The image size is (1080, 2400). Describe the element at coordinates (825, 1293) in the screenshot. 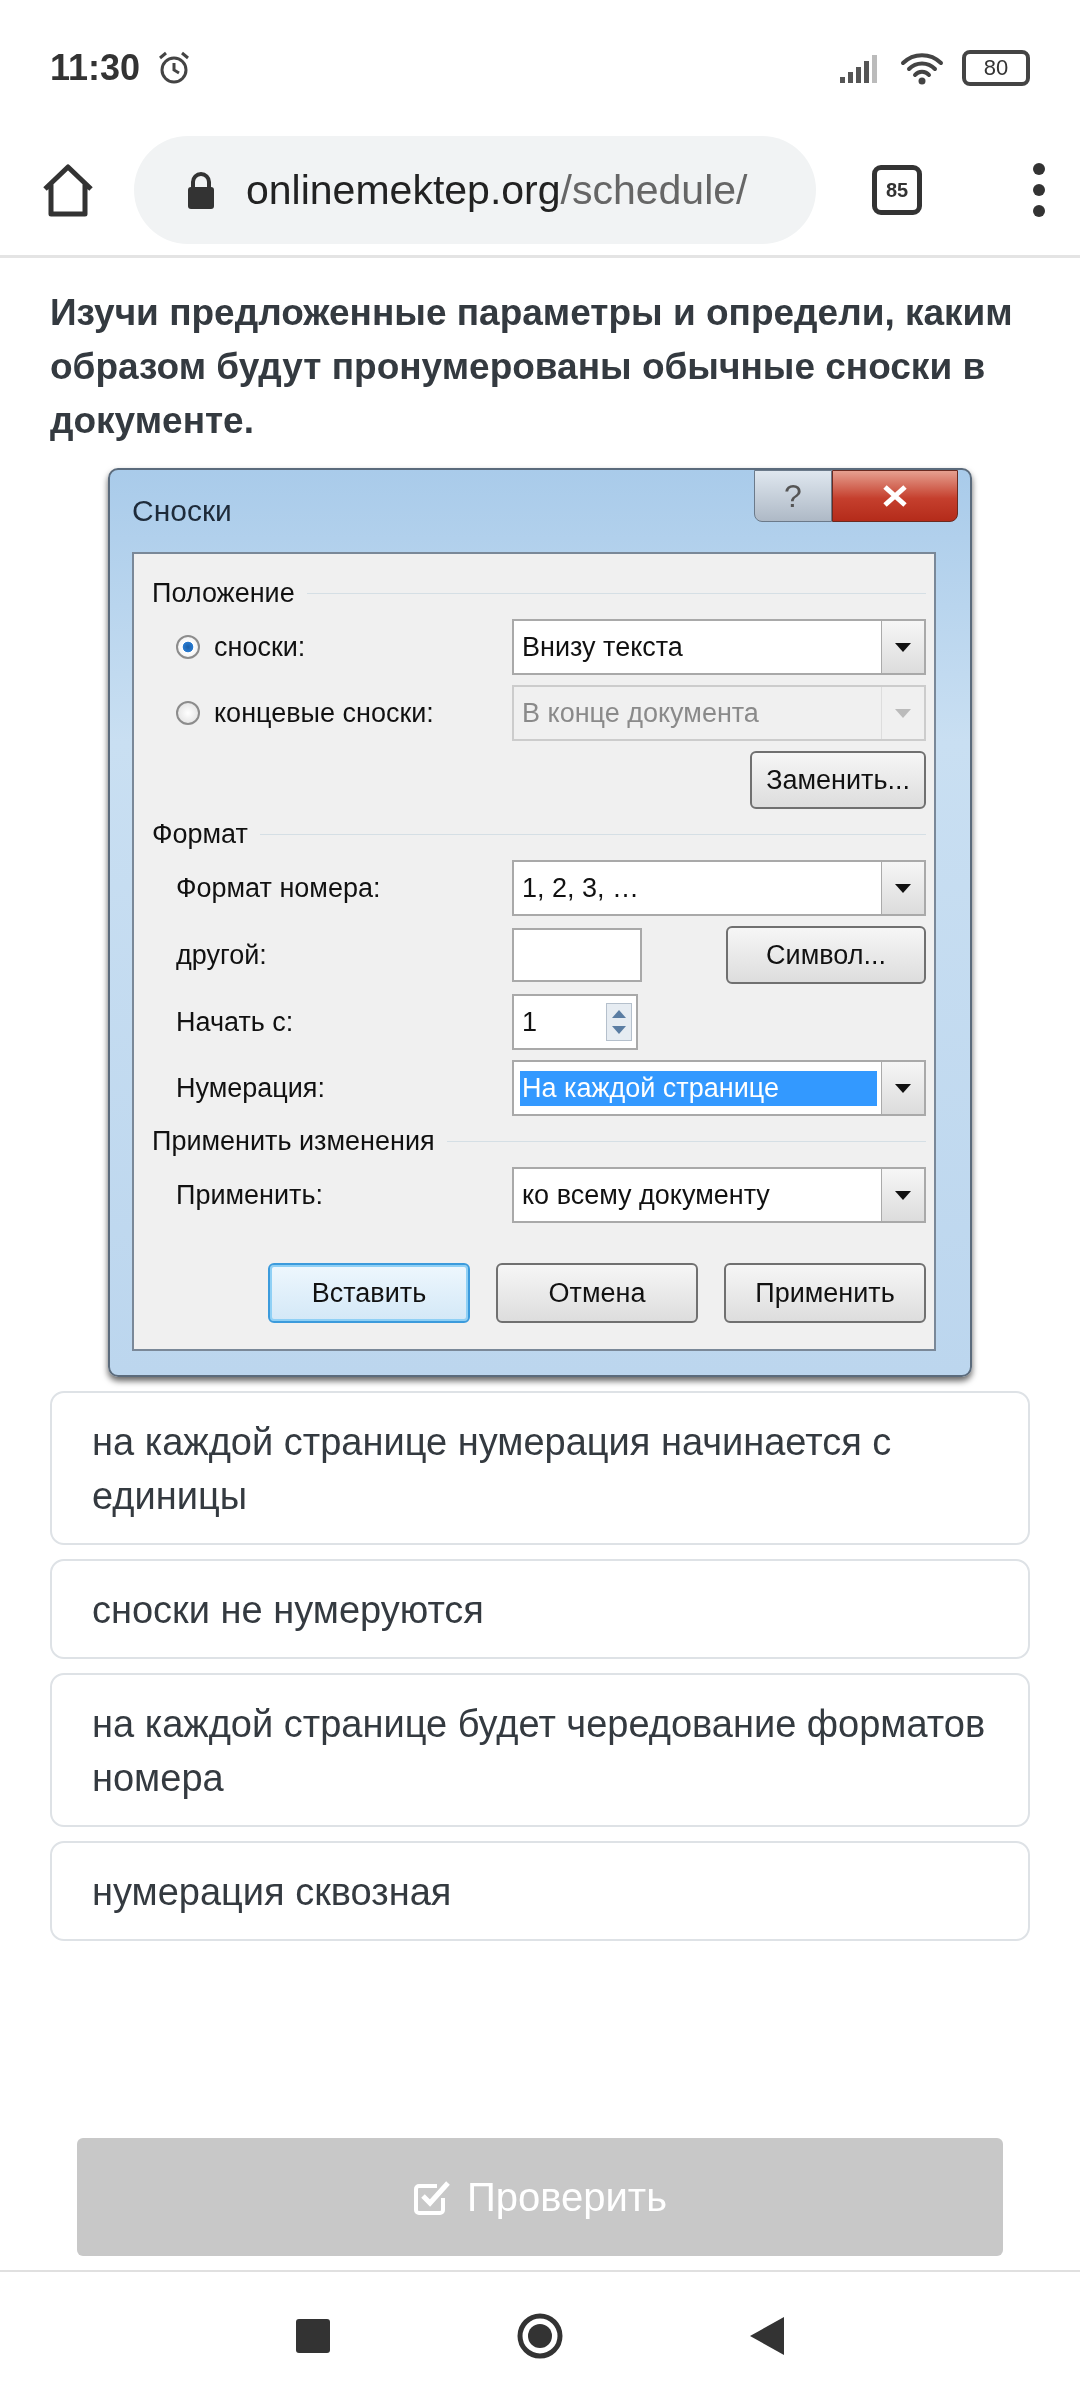

I see `dialog-button: Применить` at that location.